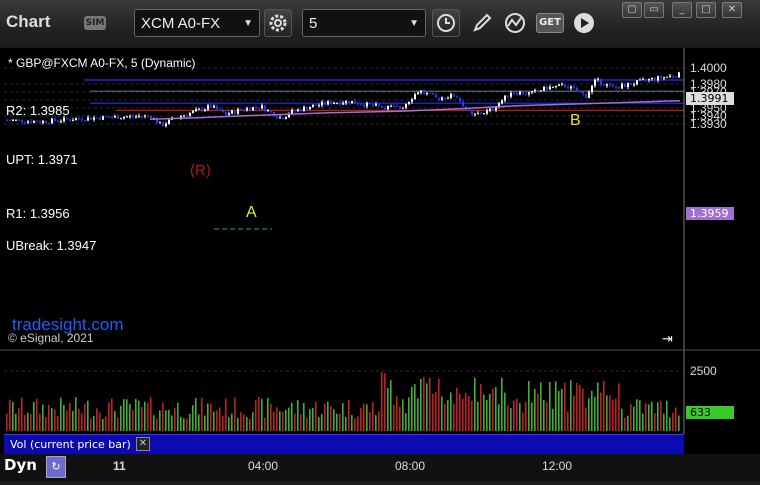 The width and height of the screenshot is (760, 485). Describe the element at coordinates (654, 10) in the screenshot. I see `window-menu-button: ▭` at that location.